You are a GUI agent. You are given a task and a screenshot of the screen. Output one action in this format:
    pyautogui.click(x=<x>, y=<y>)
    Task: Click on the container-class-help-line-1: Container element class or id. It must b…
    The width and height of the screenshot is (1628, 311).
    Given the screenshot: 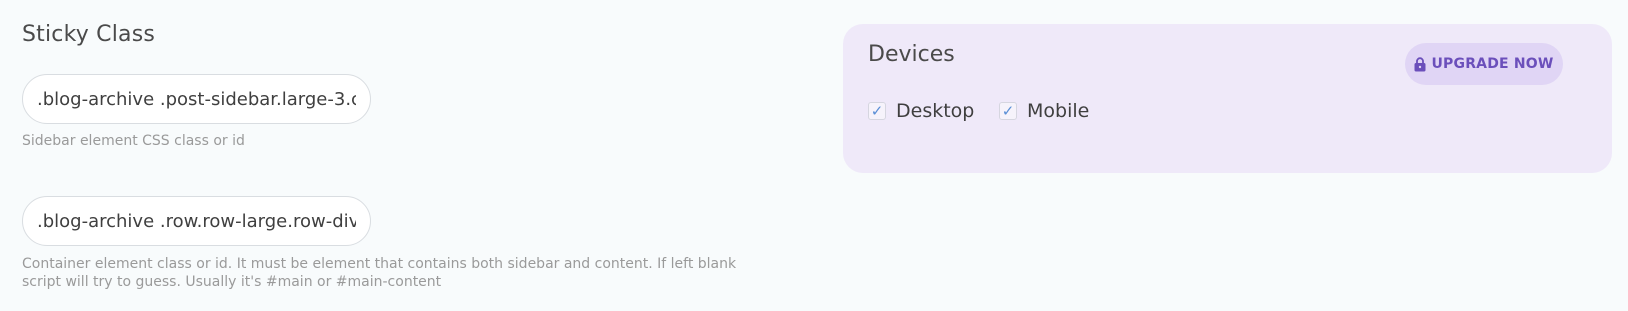 What is the action you would take?
    pyautogui.click(x=379, y=264)
    